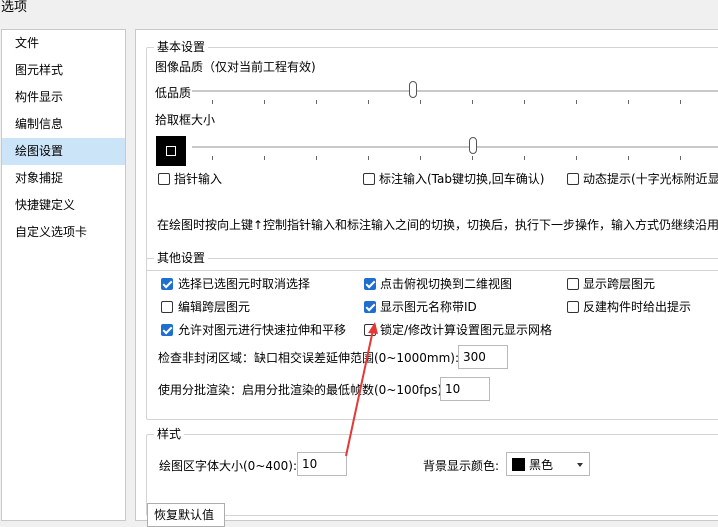  I want to click on quick-stretch-label: 允许对图元进行快速拉伸和平移, so click(262, 330).